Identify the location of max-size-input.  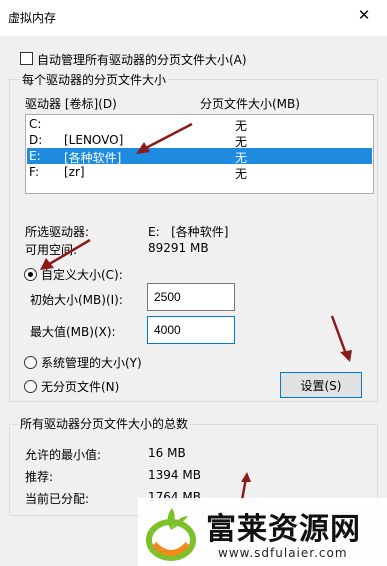
(191, 330).